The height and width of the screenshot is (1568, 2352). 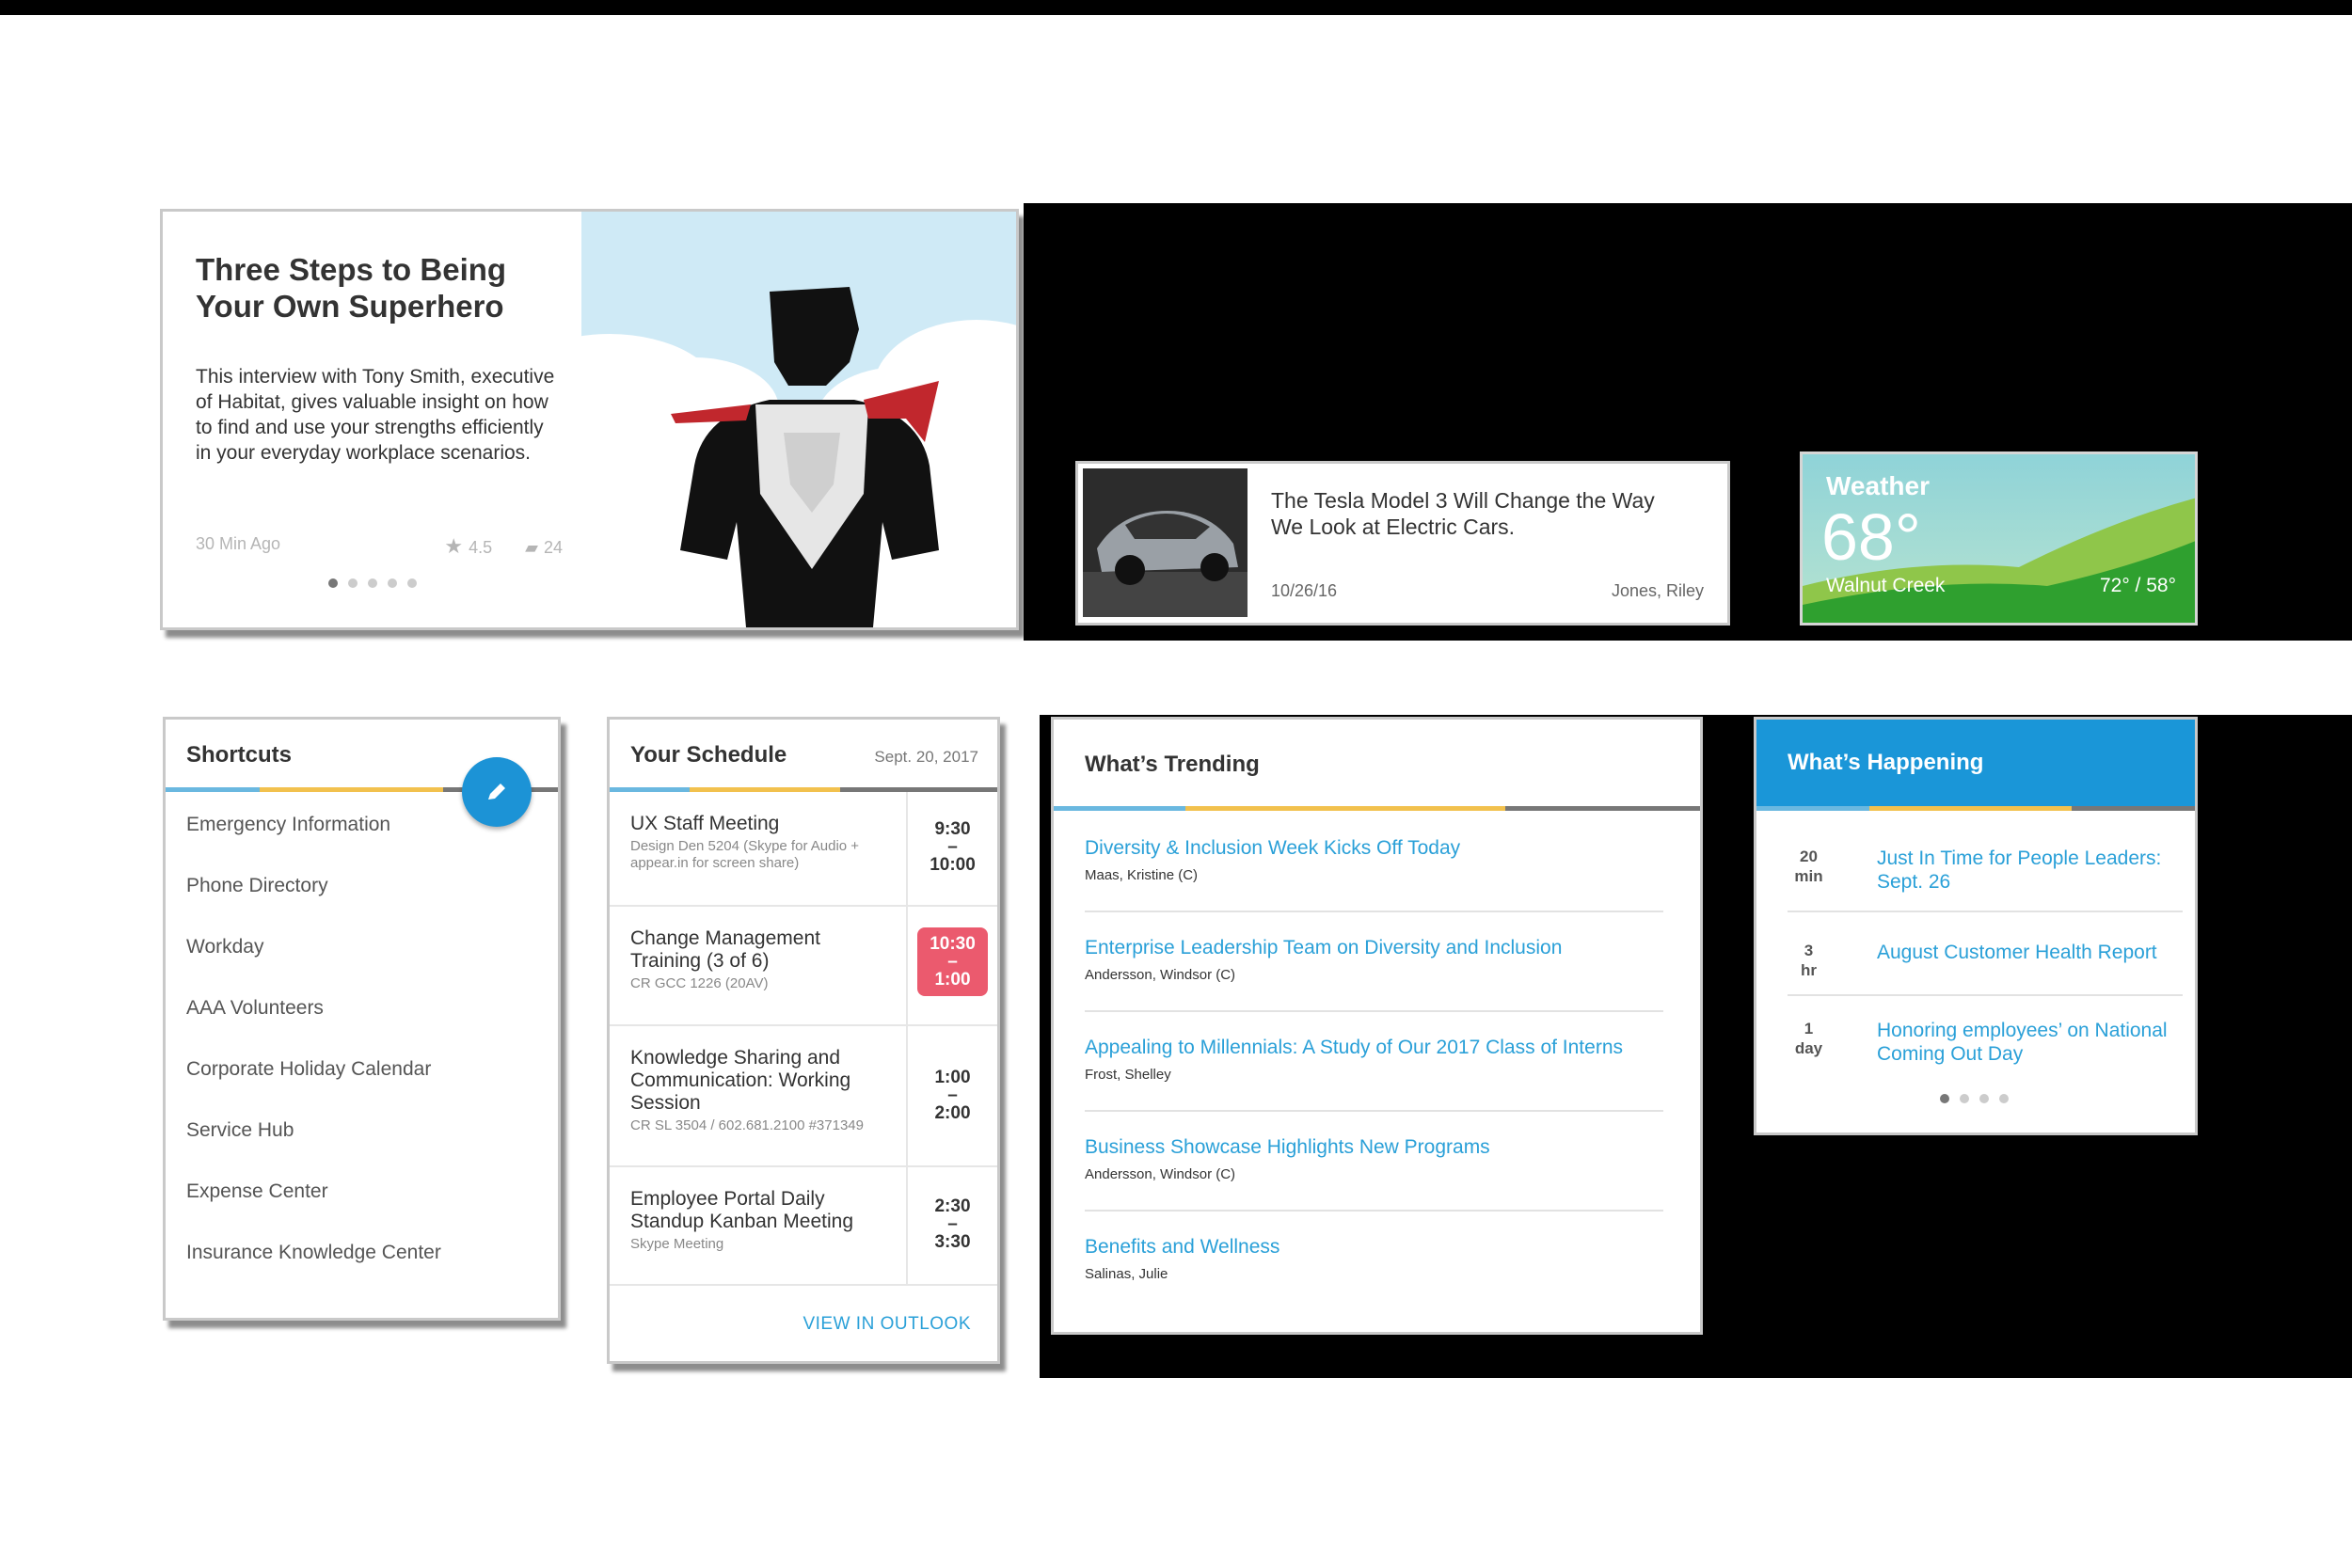 I want to click on shortcut-link: Corporate Holiday Calendar, so click(x=313, y=1088).